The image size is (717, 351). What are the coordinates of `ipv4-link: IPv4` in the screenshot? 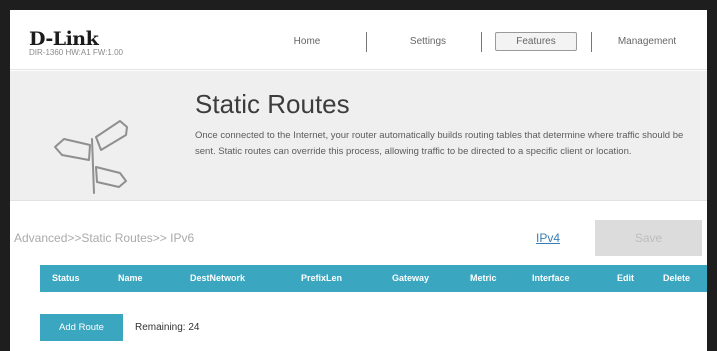 It's located at (548, 238).